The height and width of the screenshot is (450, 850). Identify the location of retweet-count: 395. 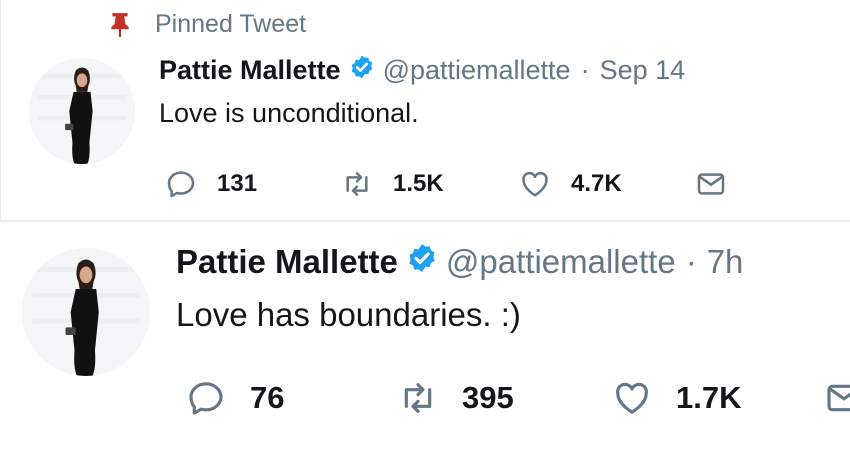
(488, 397).